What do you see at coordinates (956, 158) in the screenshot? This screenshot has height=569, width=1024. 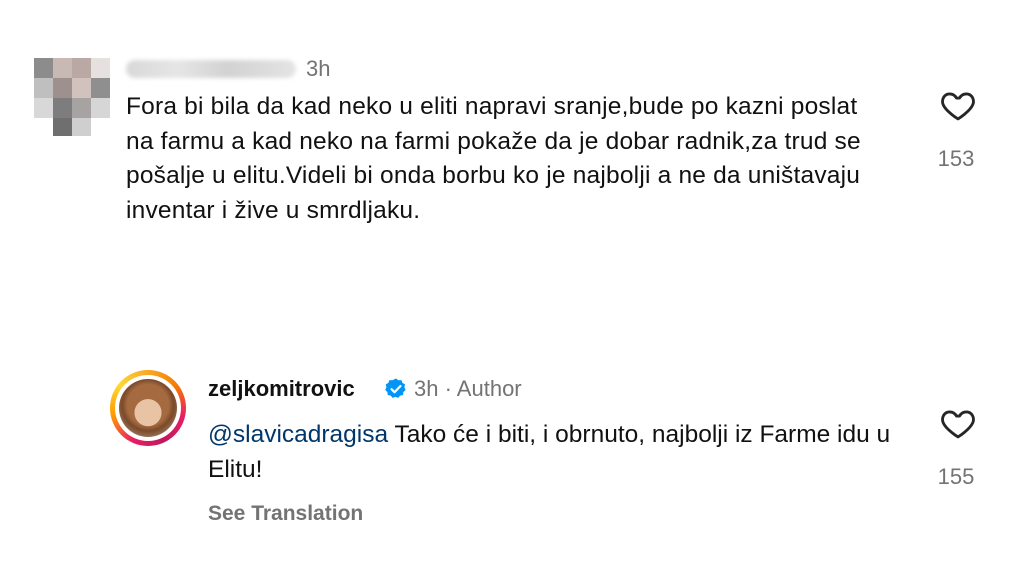 I see `like-count: 153` at bounding box center [956, 158].